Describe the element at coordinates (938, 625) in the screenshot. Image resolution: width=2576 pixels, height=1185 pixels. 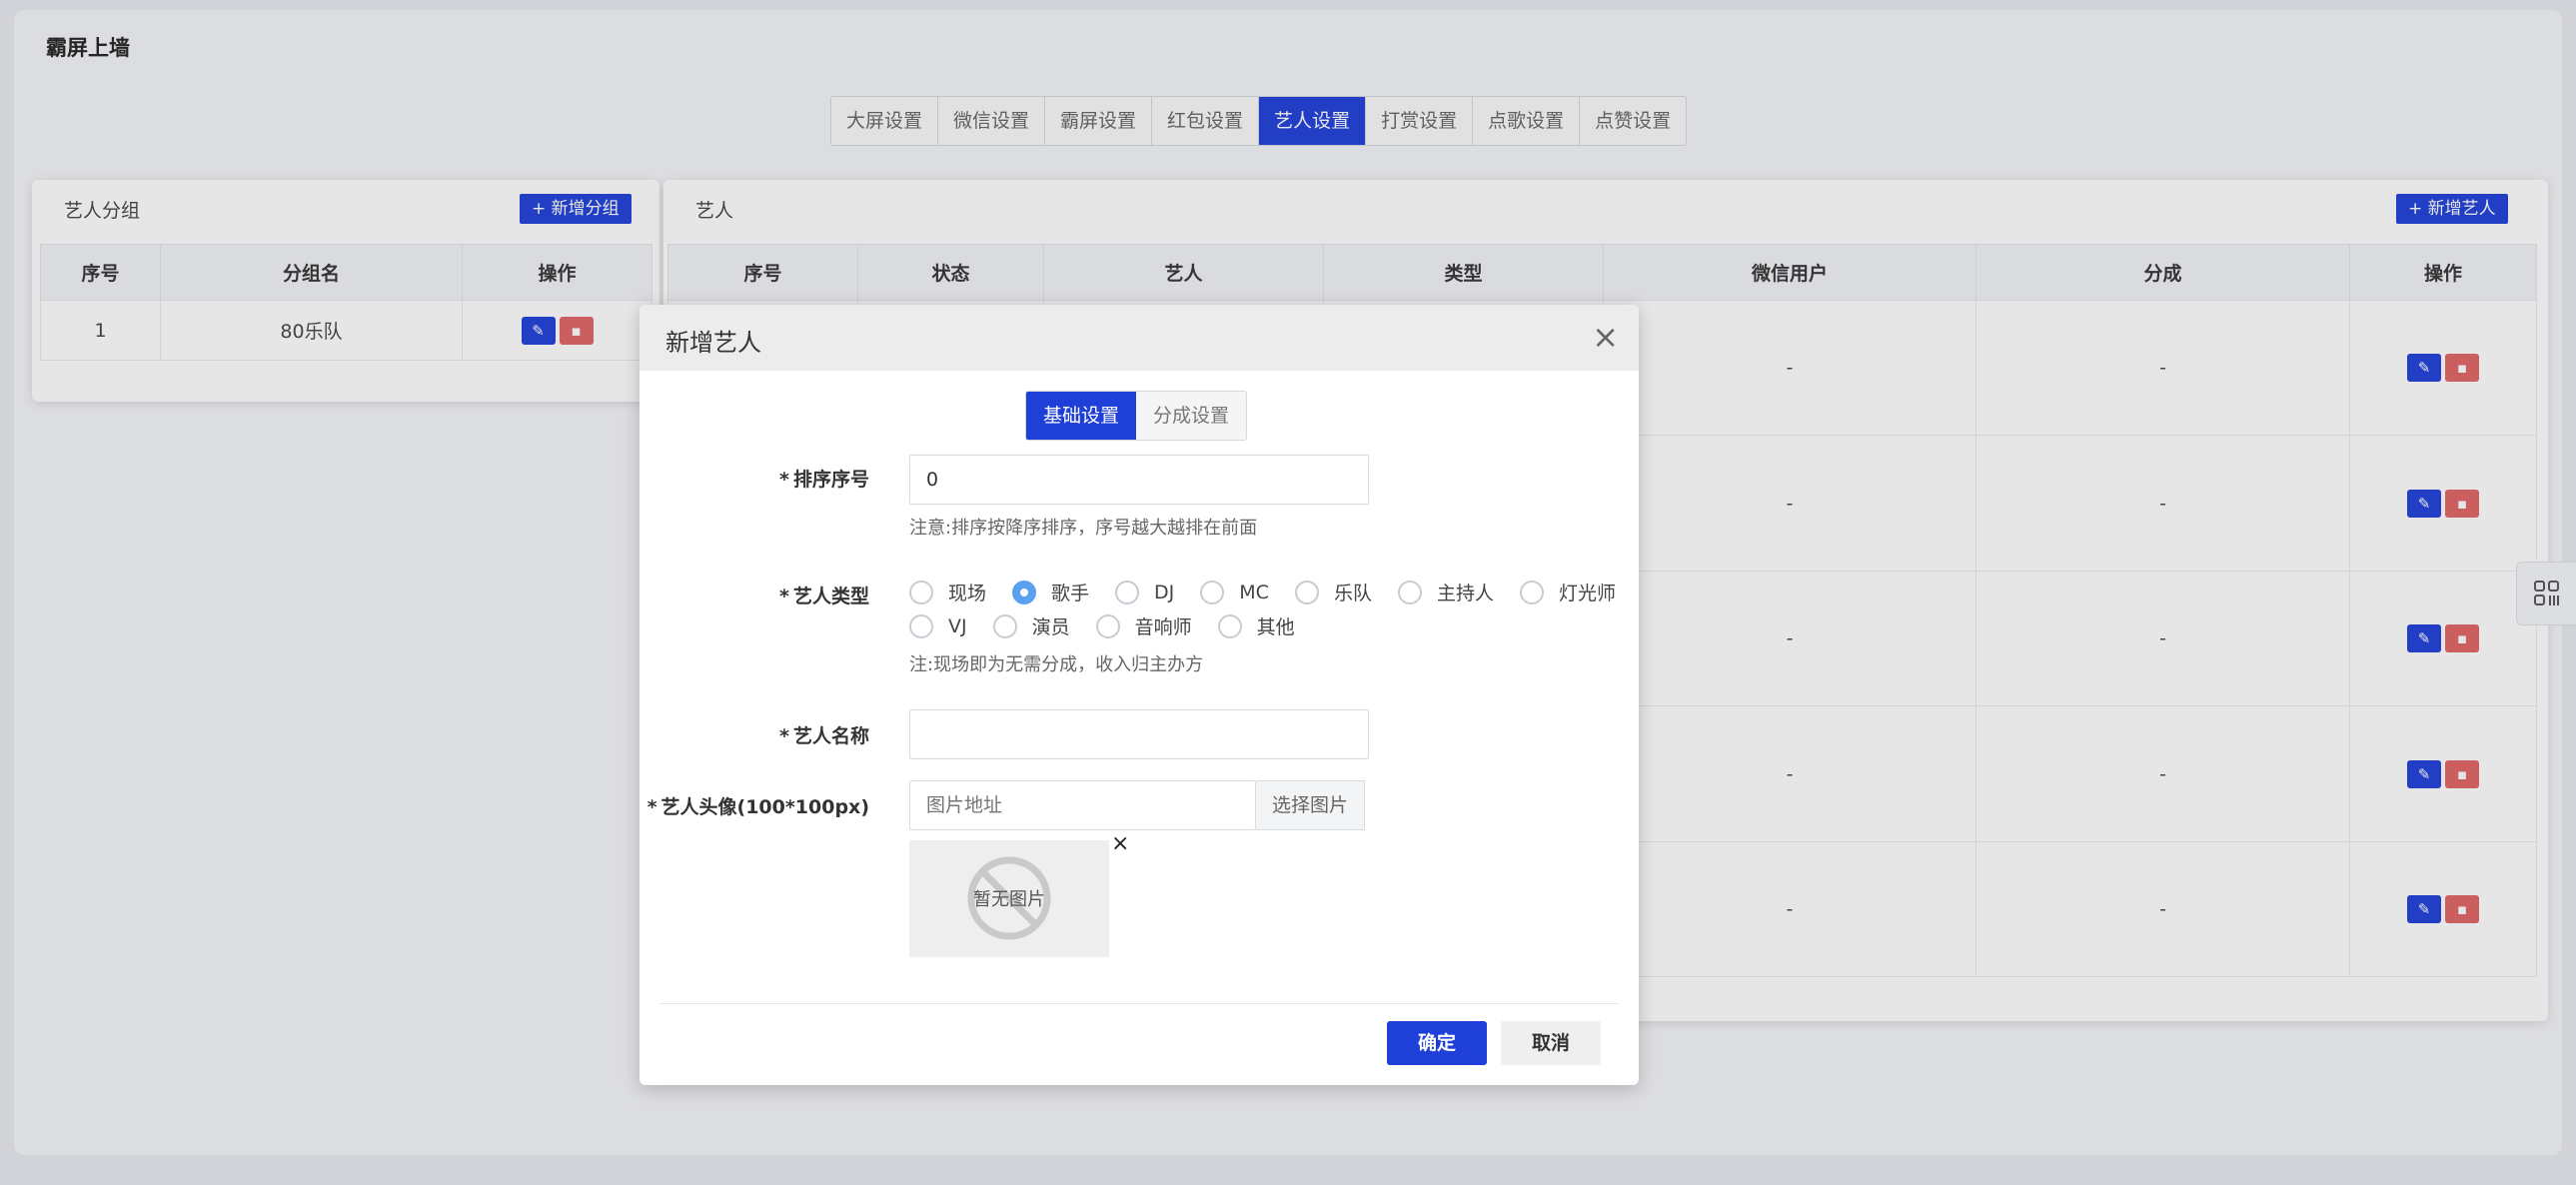
I see `radio-vj: VJ` at that location.